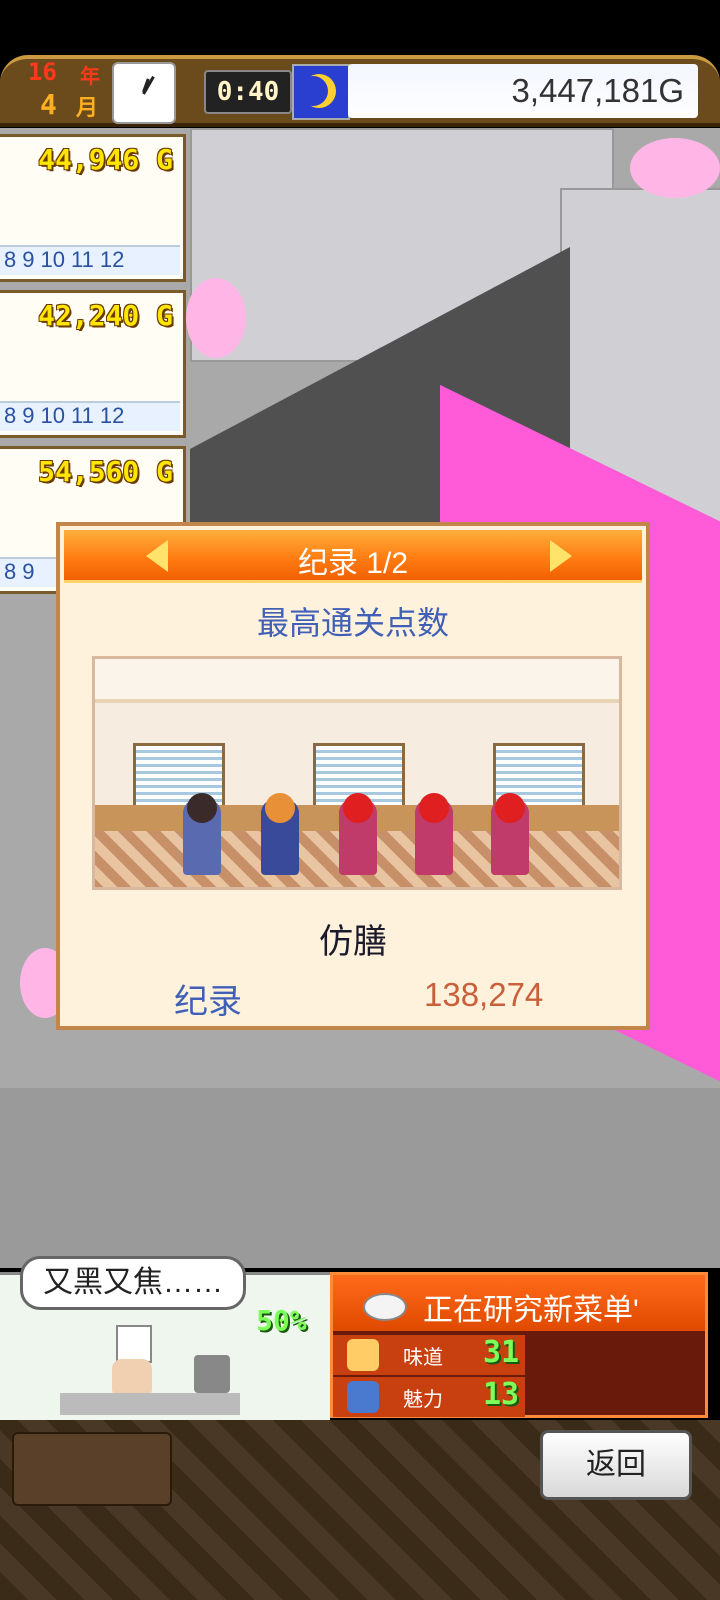 This screenshot has width=720, height=1600. Describe the element at coordinates (281, 1320) in the screenshot. I see `research-progress: 50%` at that location.